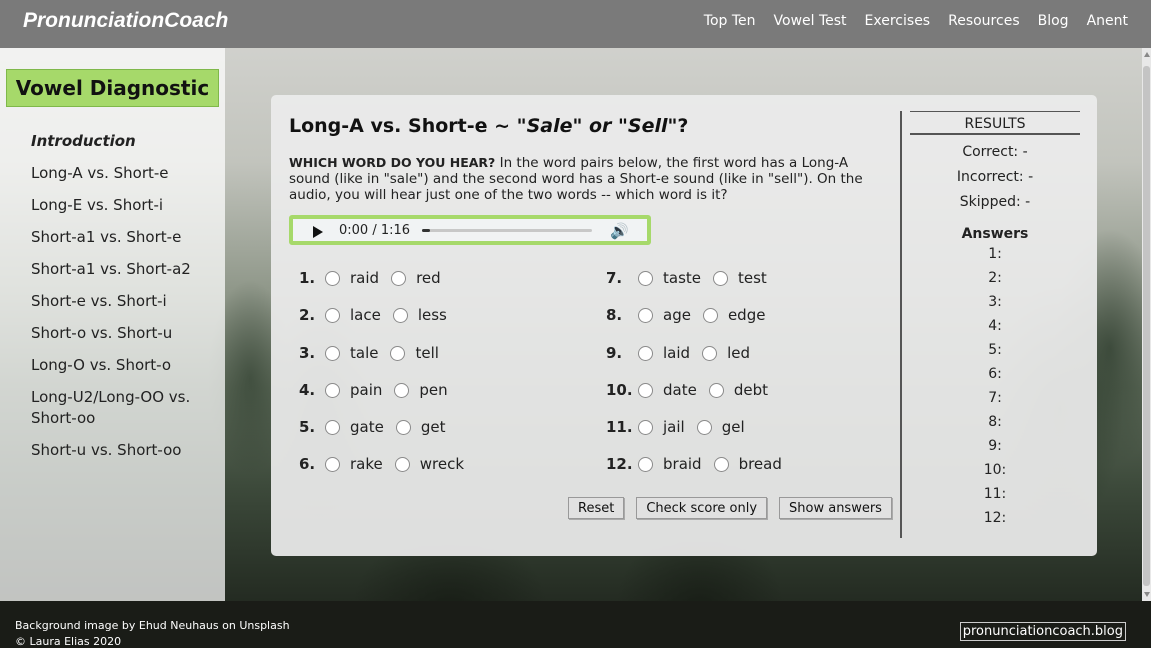  Describe the element at coordinates (112, 88) in the screenshot. I see `sidebar-title: Vowel Diagnostic` at that location.